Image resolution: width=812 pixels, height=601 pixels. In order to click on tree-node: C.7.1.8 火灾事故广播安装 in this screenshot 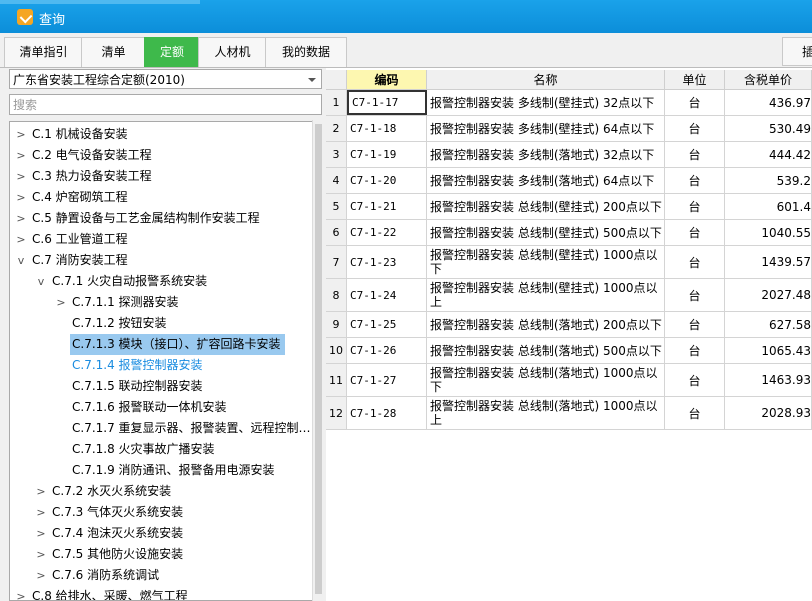, I will do `click(112, 449)`.